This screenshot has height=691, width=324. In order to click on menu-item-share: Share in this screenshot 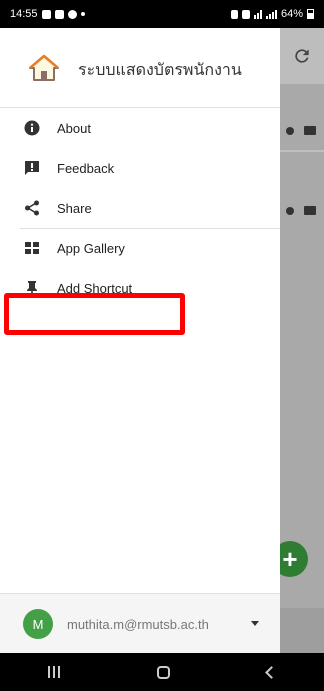, I will do `click(140, 208)`.